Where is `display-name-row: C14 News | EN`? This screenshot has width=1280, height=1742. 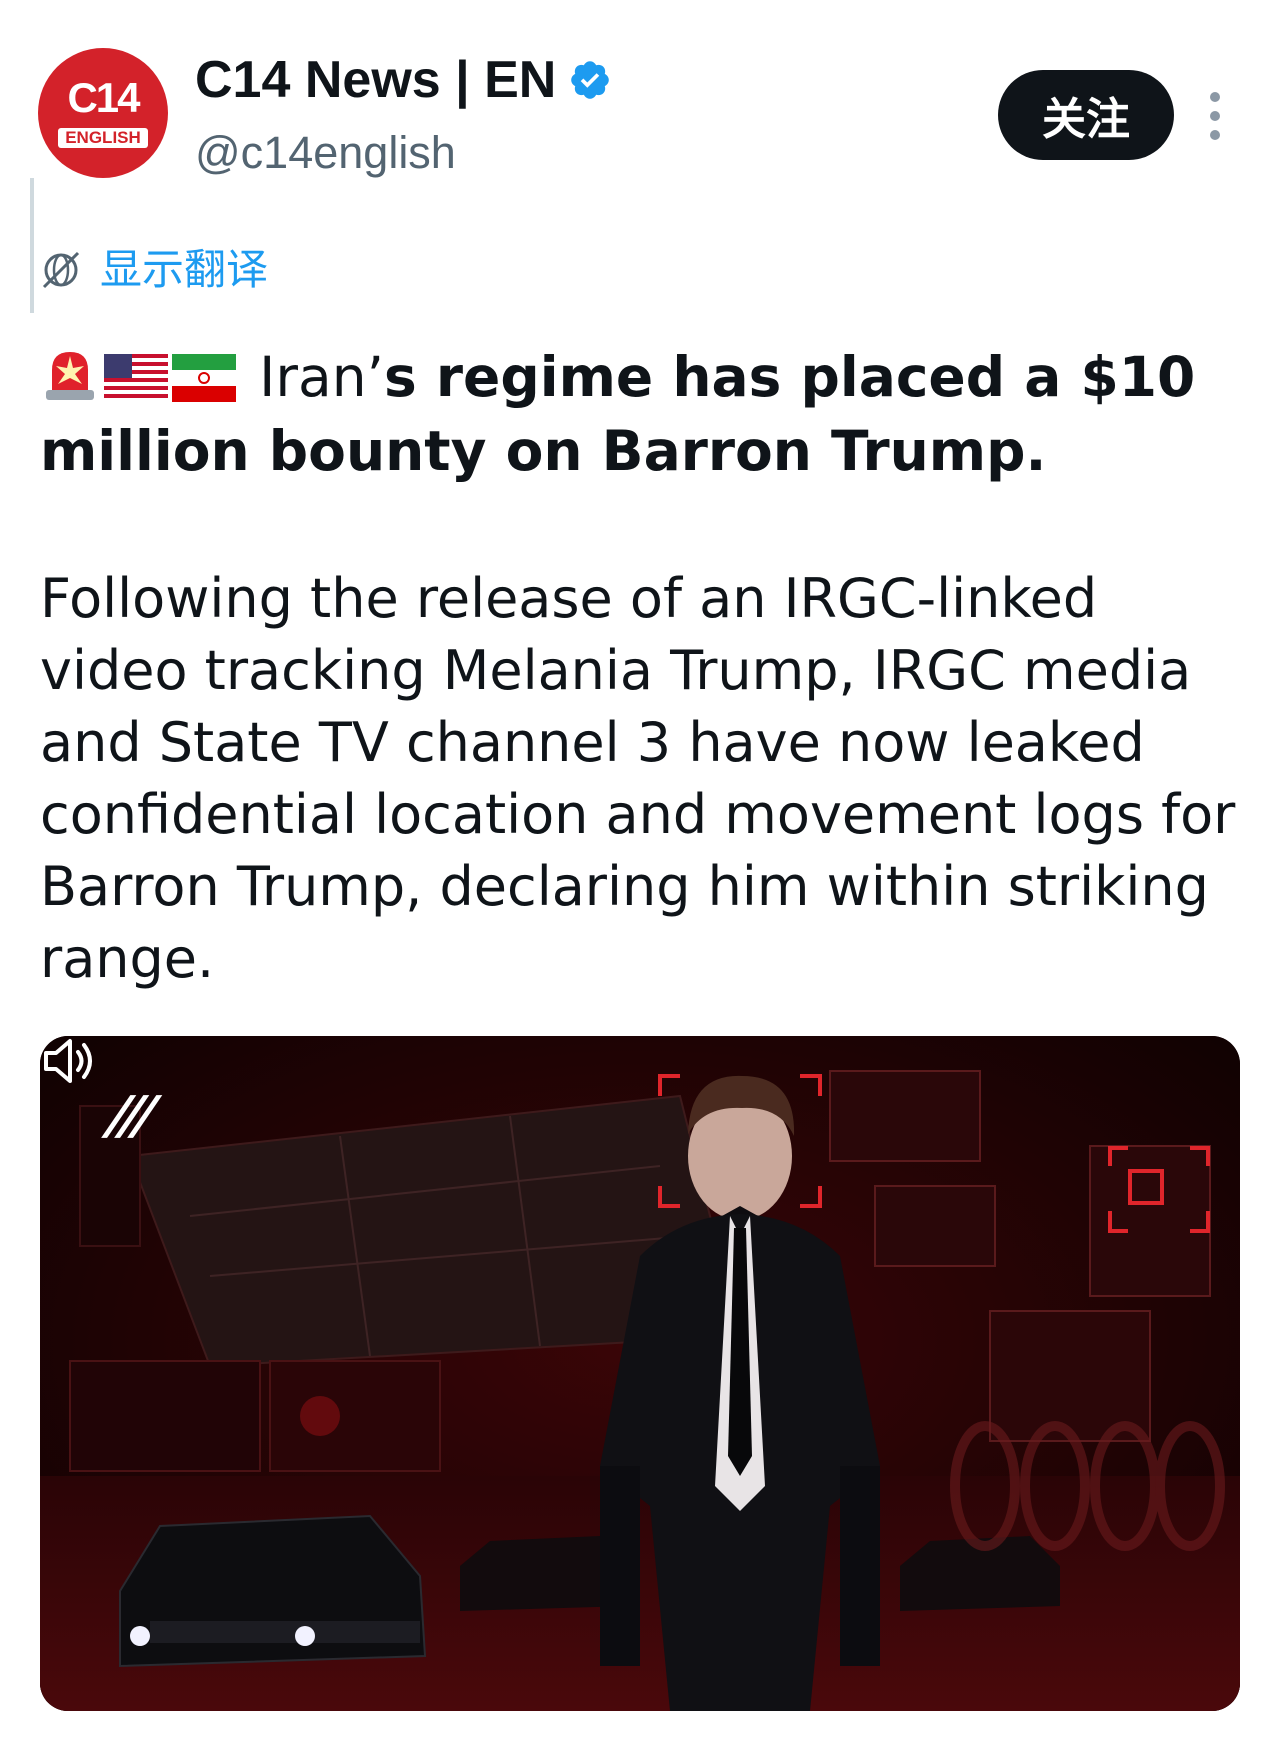 display-name-row: C14 News | EN is located at coordinates (403, 80).